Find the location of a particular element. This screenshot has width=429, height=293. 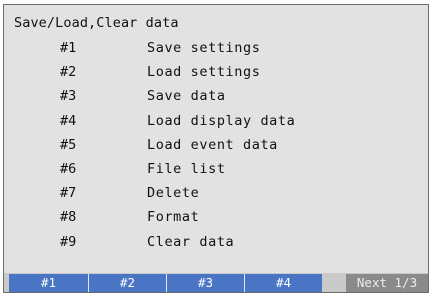

menu-item-number: #4 is located at coordinates (68, 120).